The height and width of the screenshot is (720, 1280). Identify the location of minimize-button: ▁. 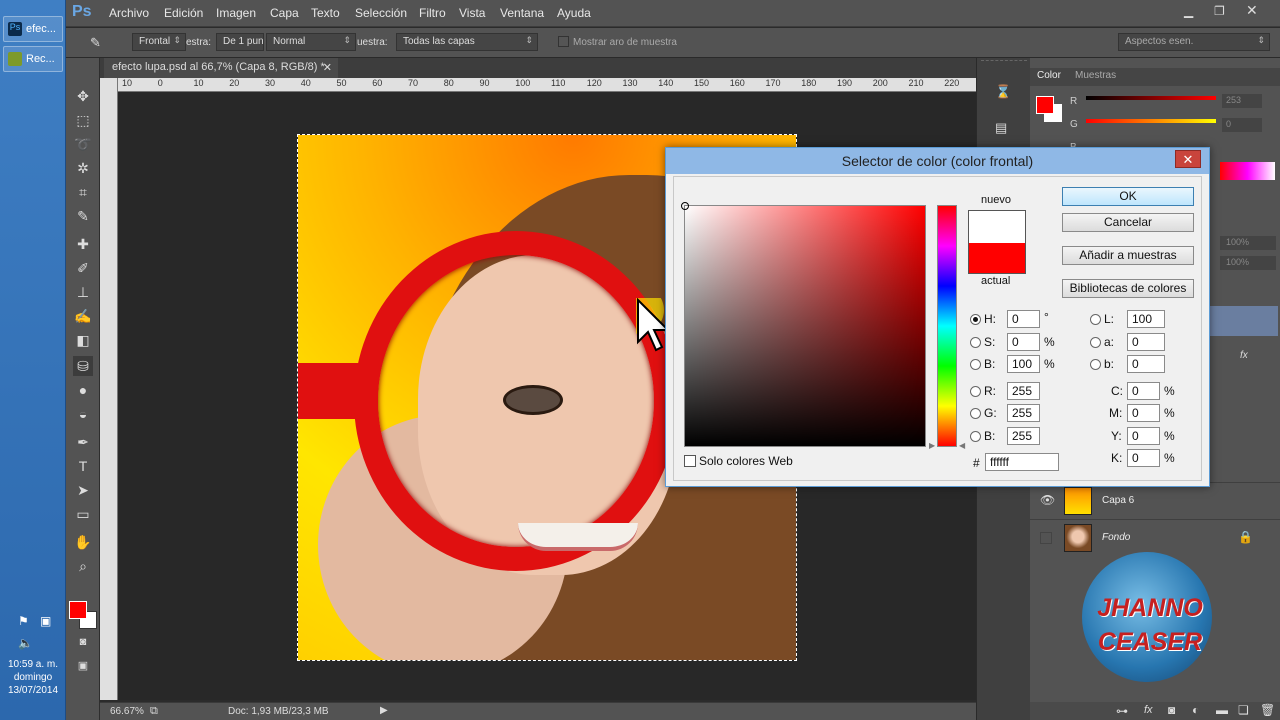
(1188, 11).